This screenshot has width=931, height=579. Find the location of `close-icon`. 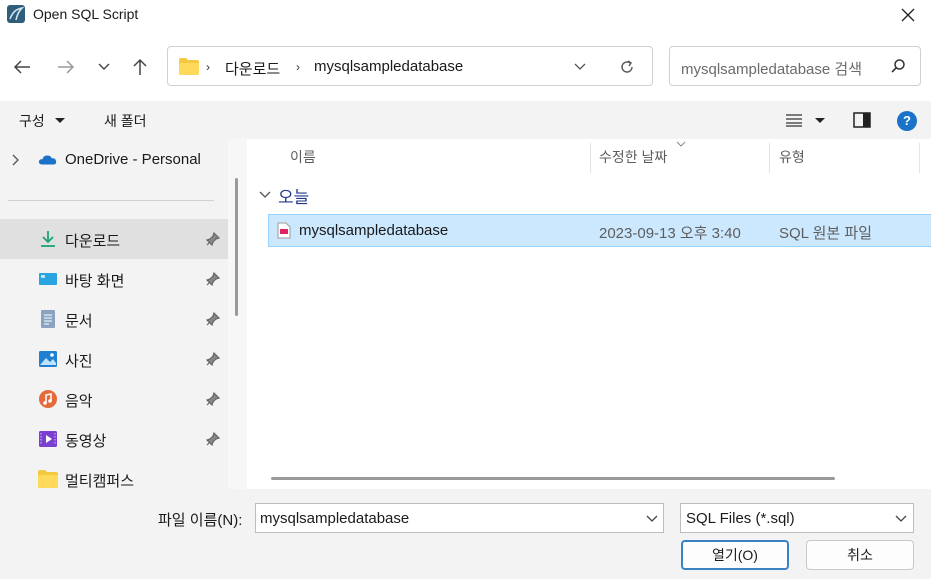

close-icon is located at coordinates (908, 15).